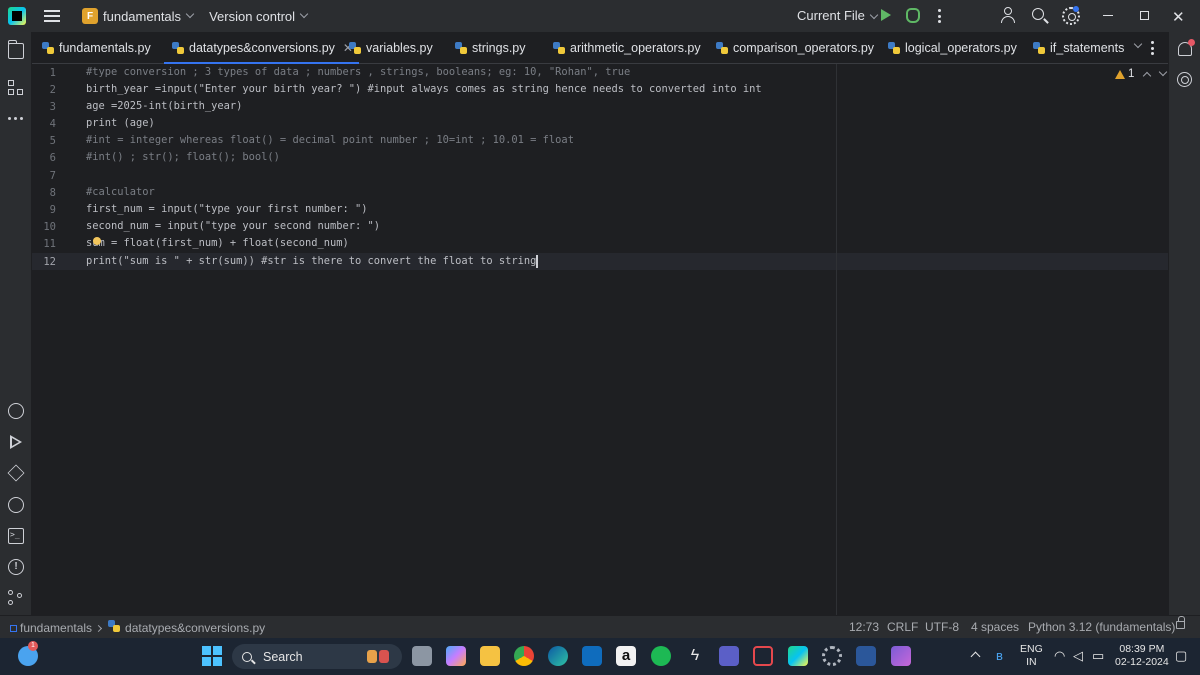 The image size is (1200, 675). What do you see at coordinates (422, 656) in the screenshot?
I see `task-view-icon` at bounding box center [422, 656].